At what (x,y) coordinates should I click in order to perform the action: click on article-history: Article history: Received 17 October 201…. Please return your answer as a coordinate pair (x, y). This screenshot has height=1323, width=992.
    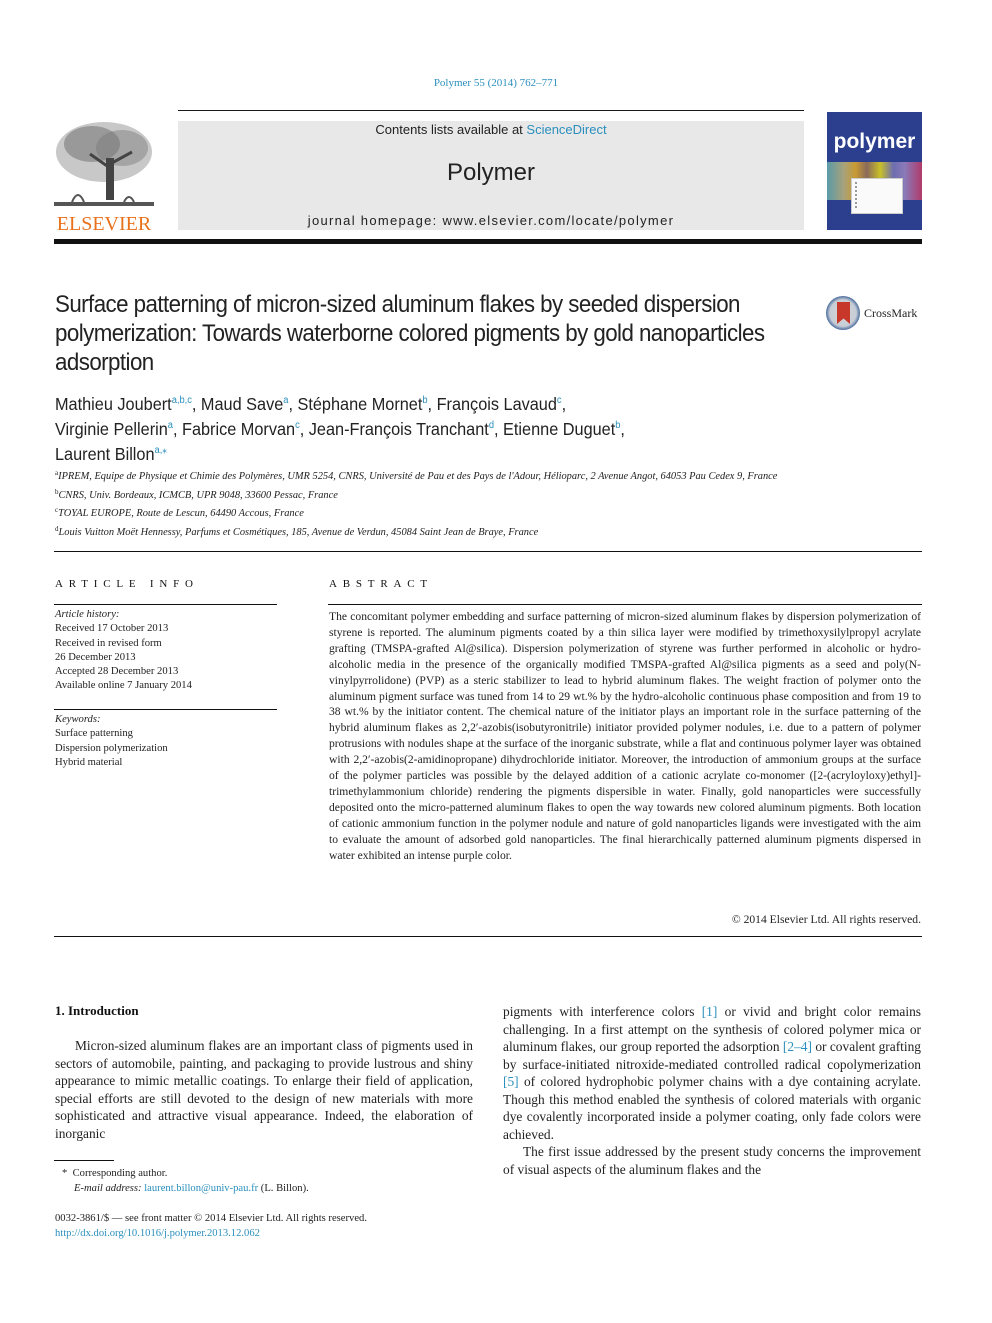
    Looking at the image, I should click on (165, 651).